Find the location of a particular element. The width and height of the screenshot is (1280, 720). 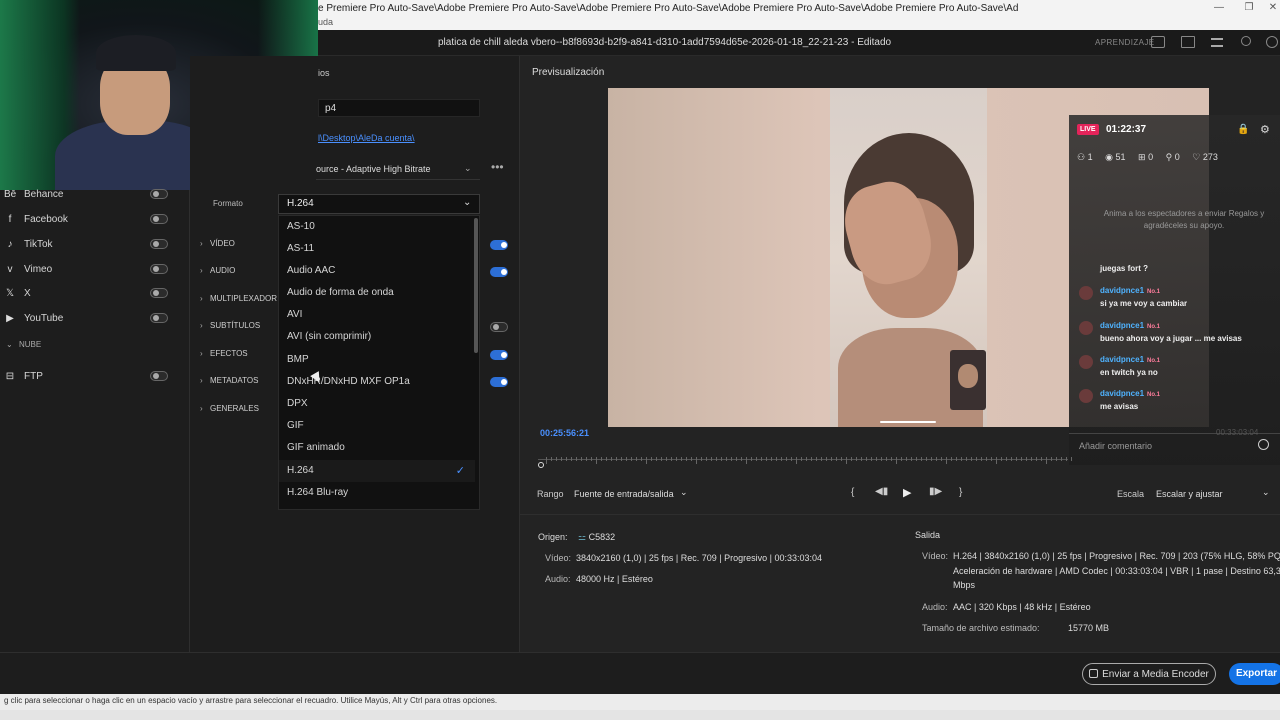

send-to-media-encoder-button: Enviar a Media Encoder is located at coordinates (1149, 674).